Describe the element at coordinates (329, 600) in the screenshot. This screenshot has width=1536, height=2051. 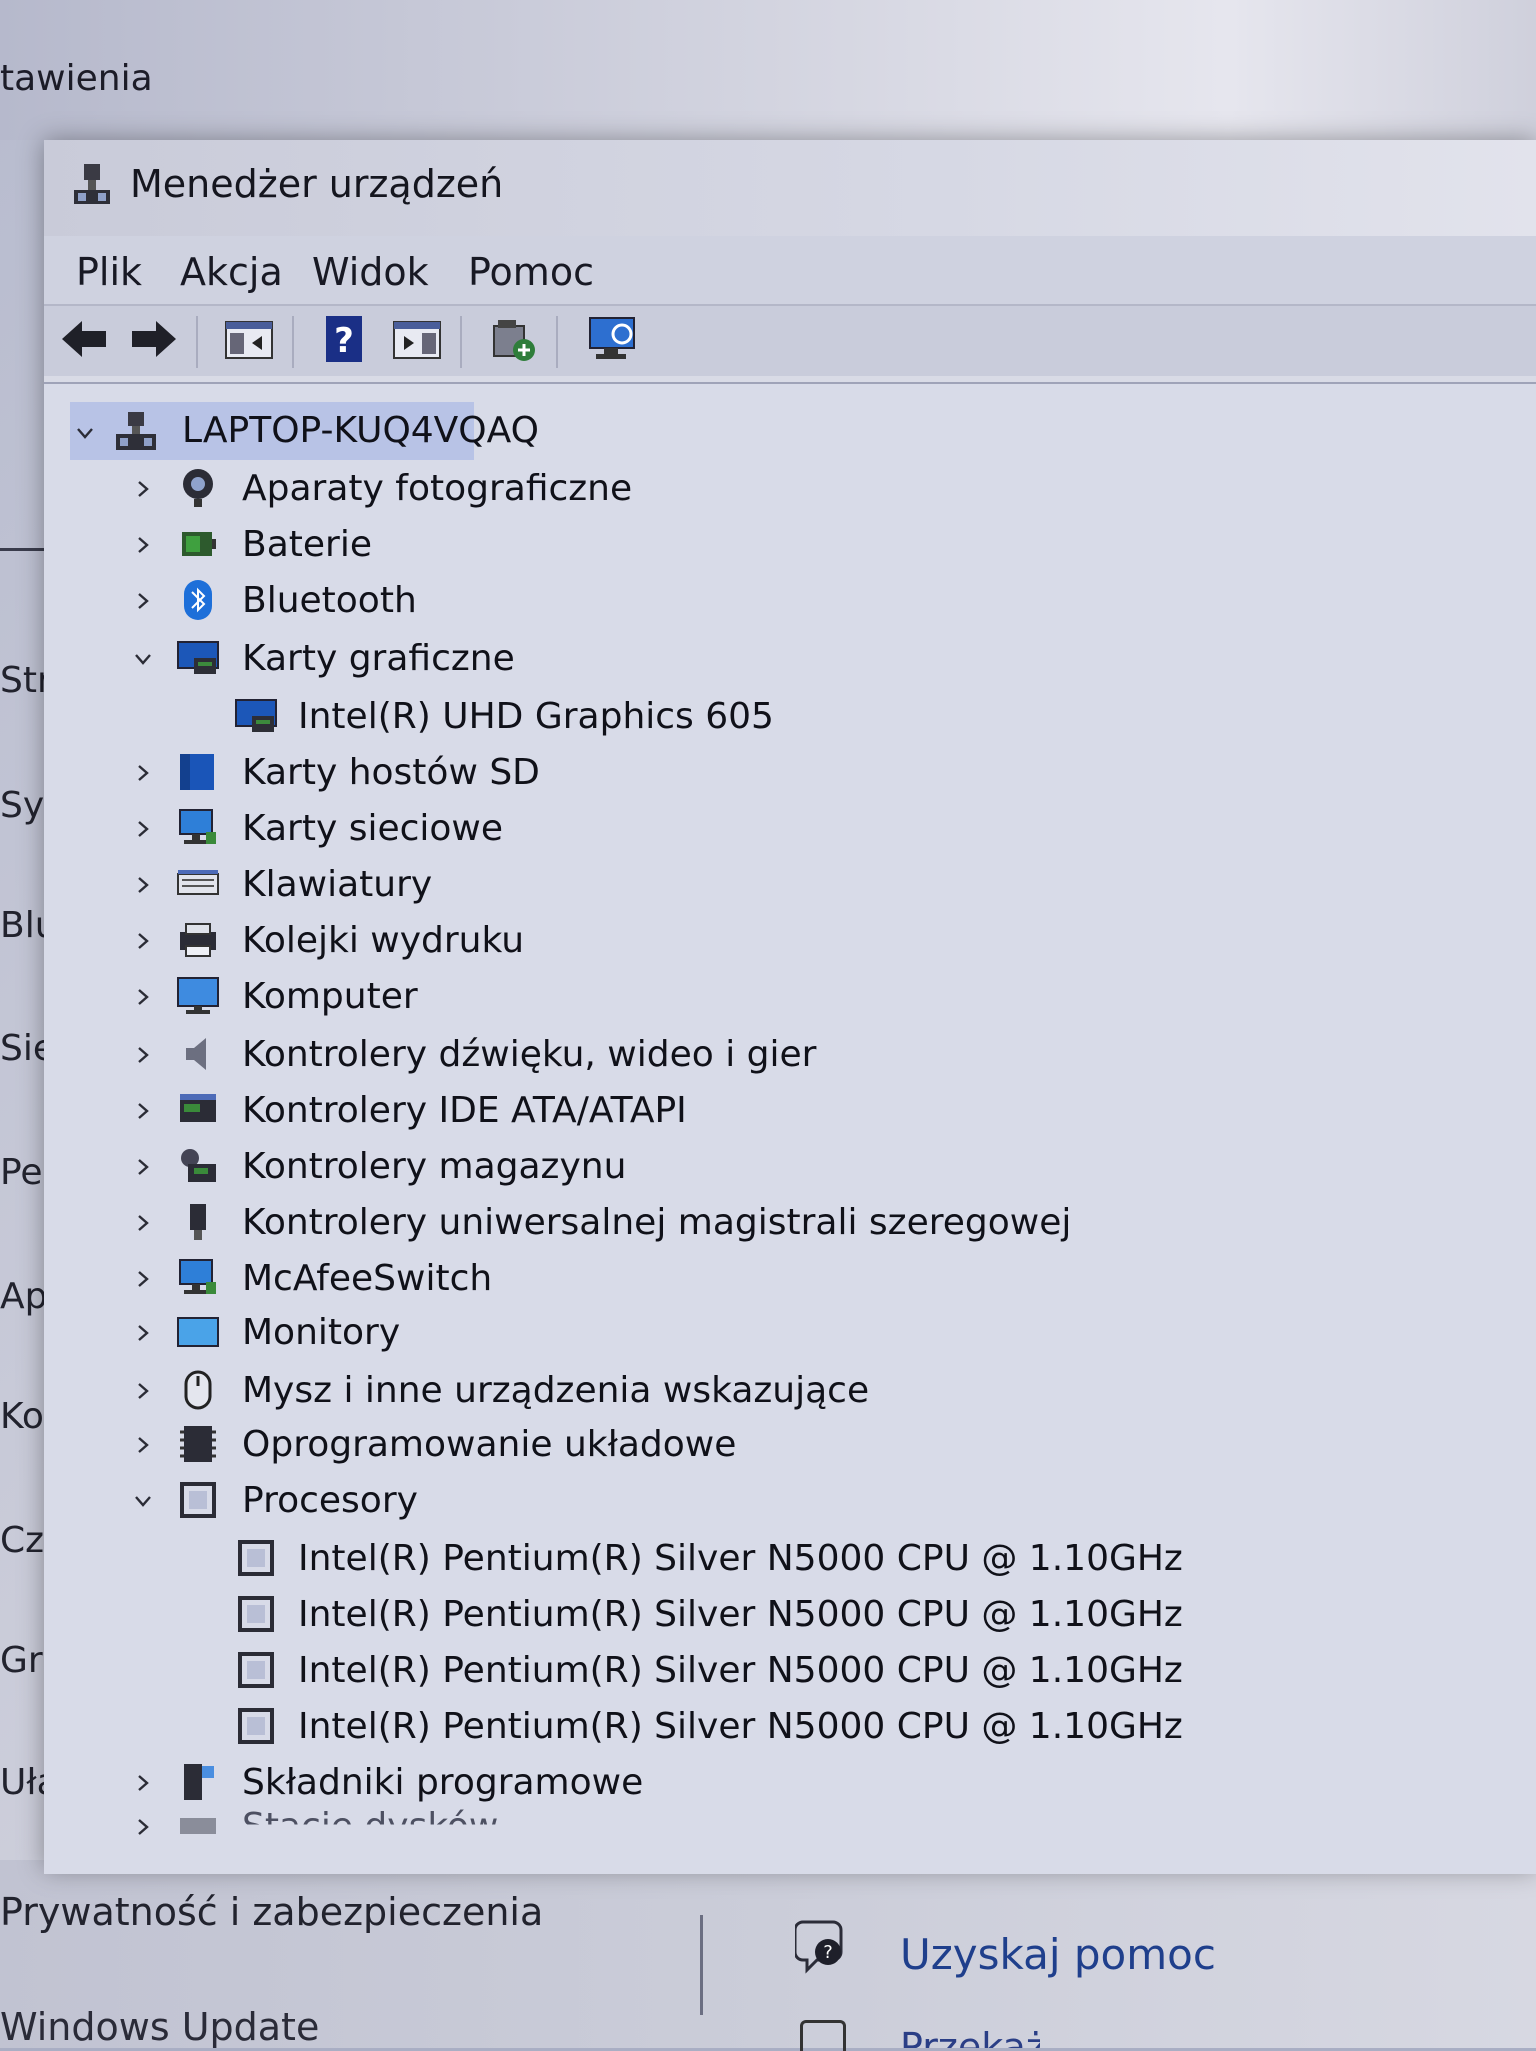
I see `tree-category-item: Bluetooth` at that location.